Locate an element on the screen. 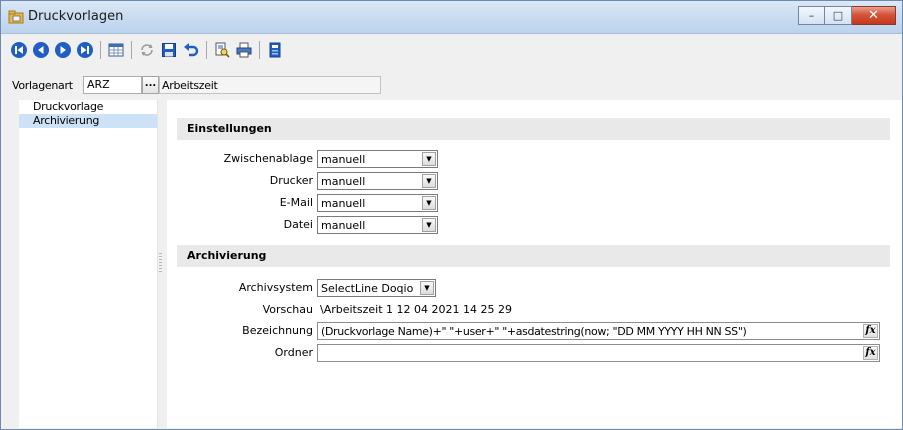 The width and height of the screenshot is (903, 430). refresh-icon is located at coordinates (147, 50).